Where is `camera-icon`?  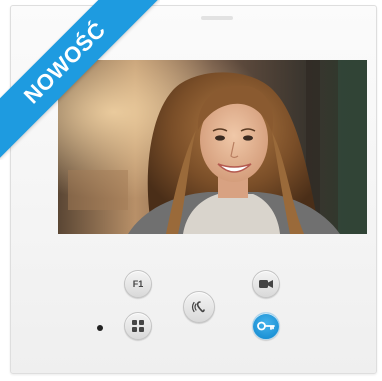
camera-icon is located at coordinates (266, 284).